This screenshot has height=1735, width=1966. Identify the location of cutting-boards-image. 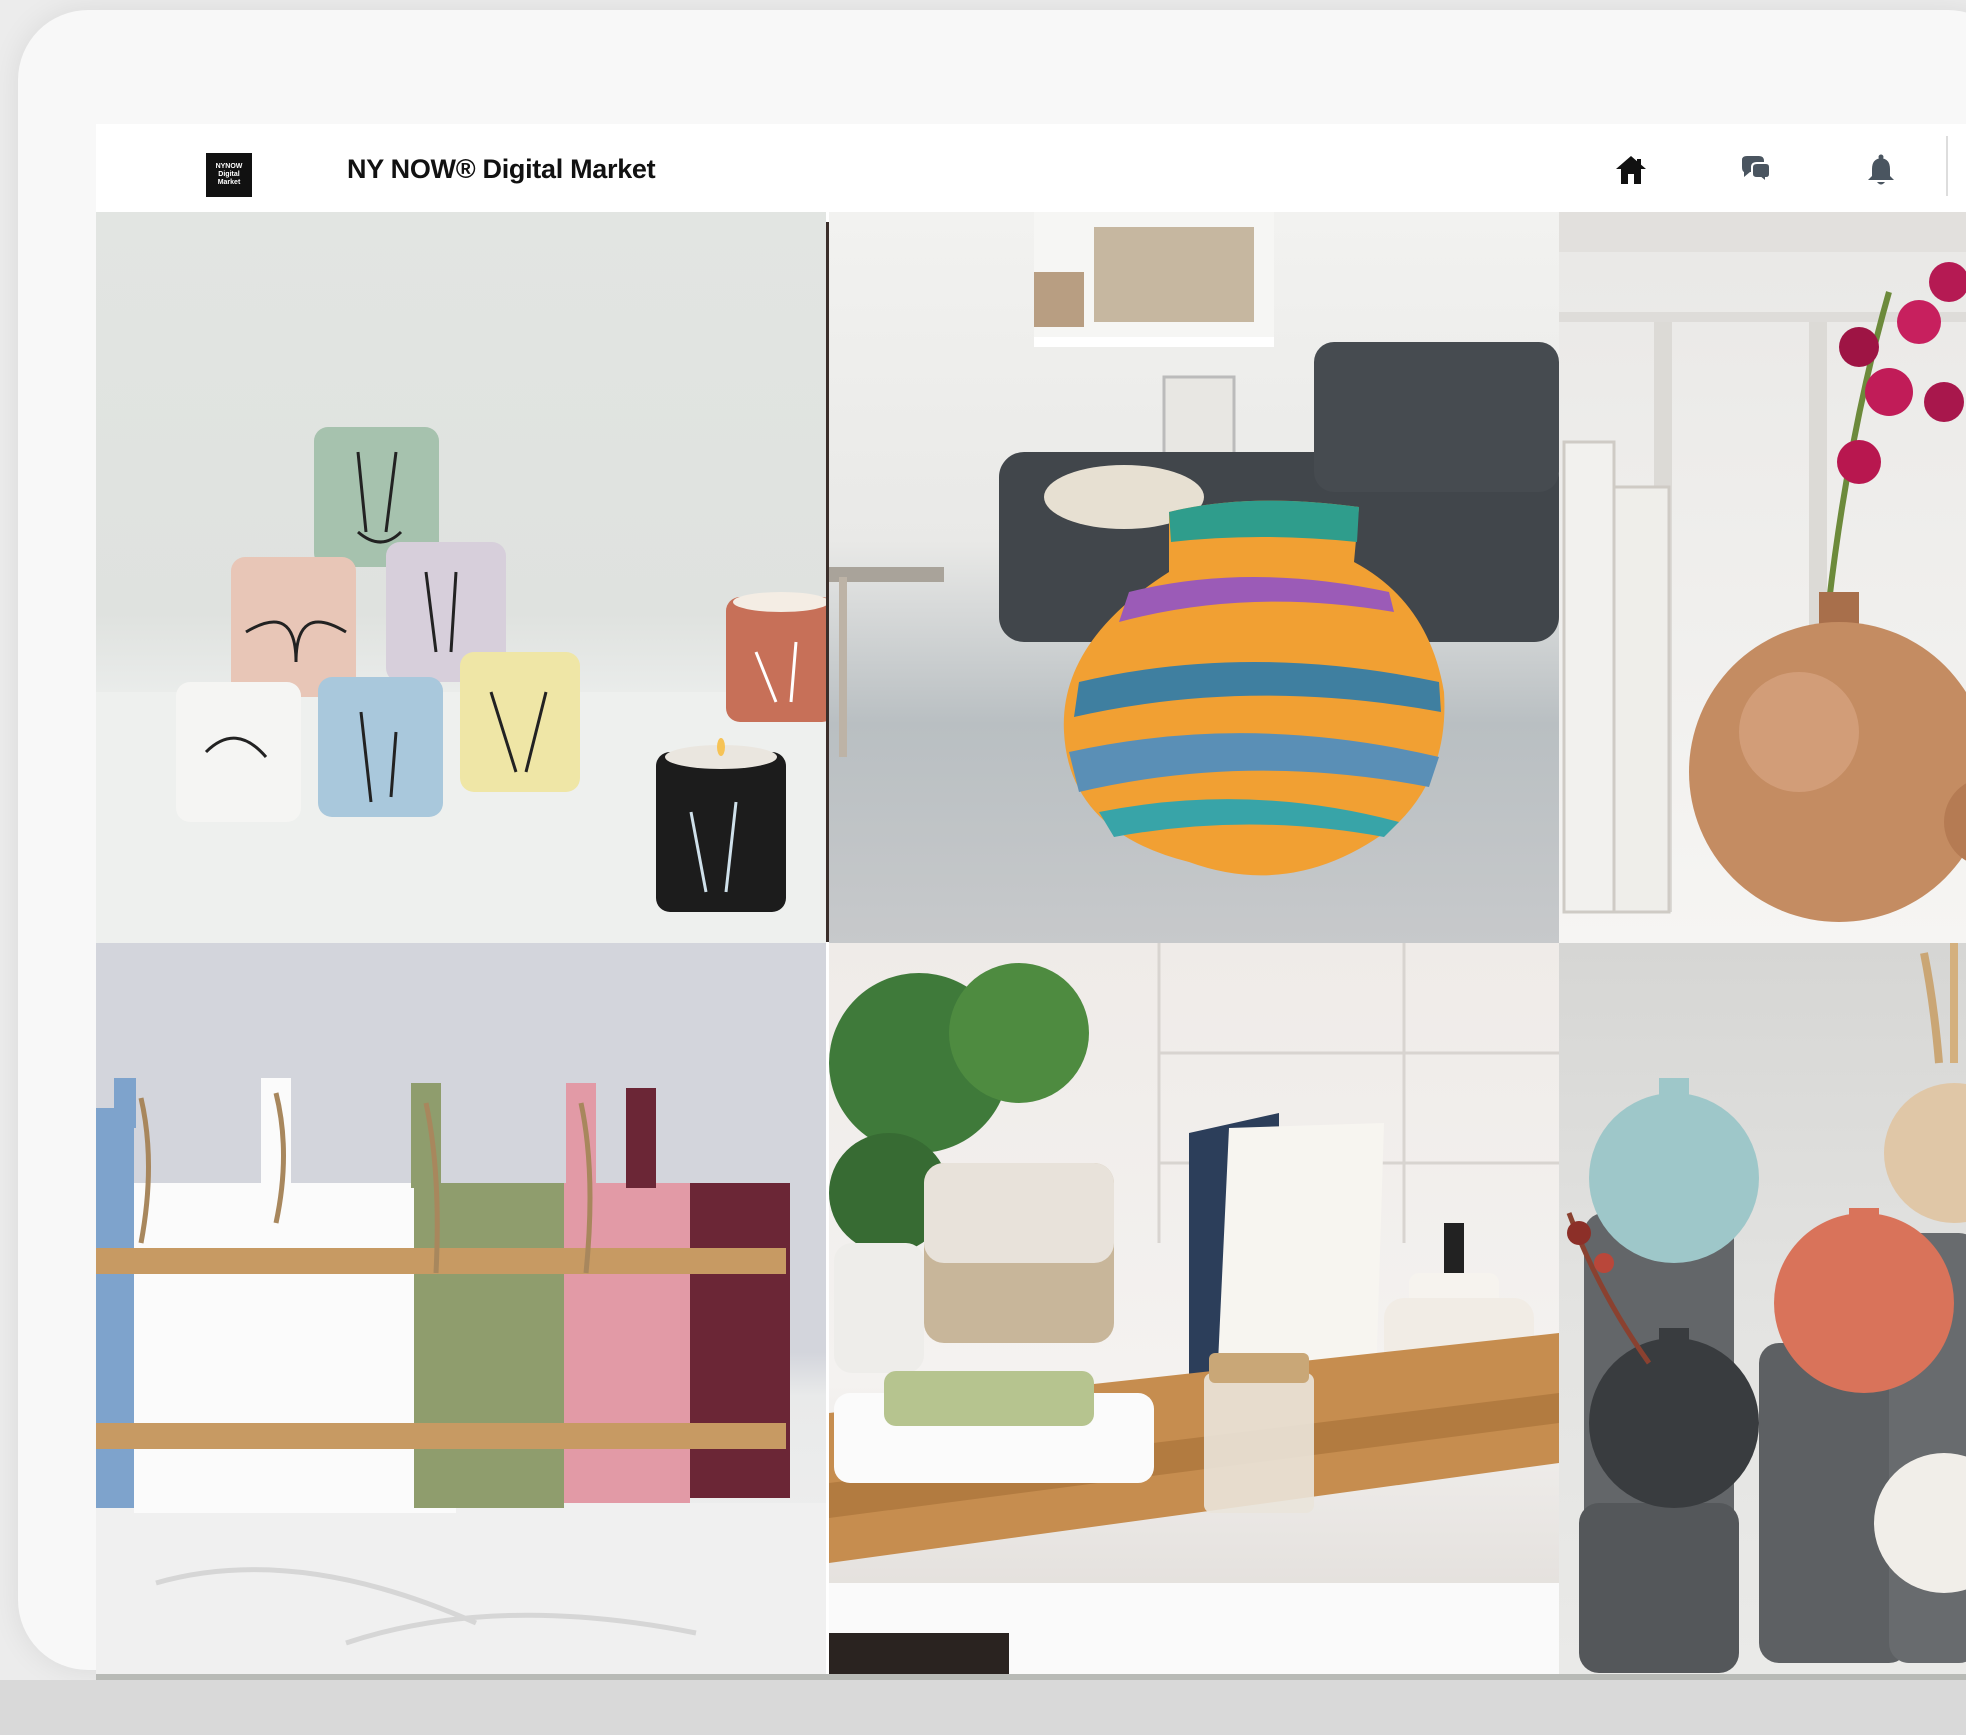
(461, 1376).